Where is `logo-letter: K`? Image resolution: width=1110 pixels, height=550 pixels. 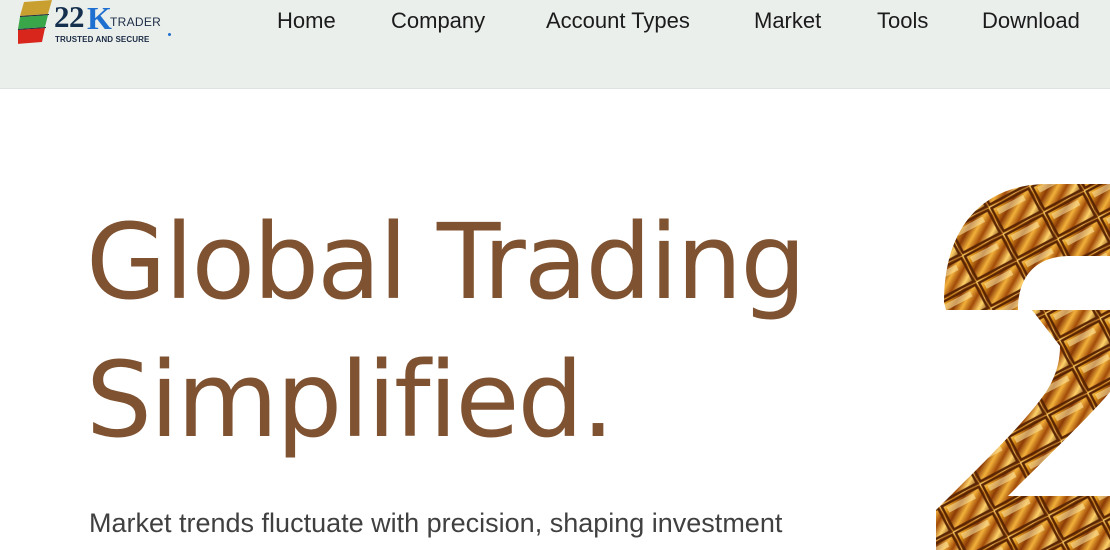 logo-letter: K is located at coordinates (99, 18).